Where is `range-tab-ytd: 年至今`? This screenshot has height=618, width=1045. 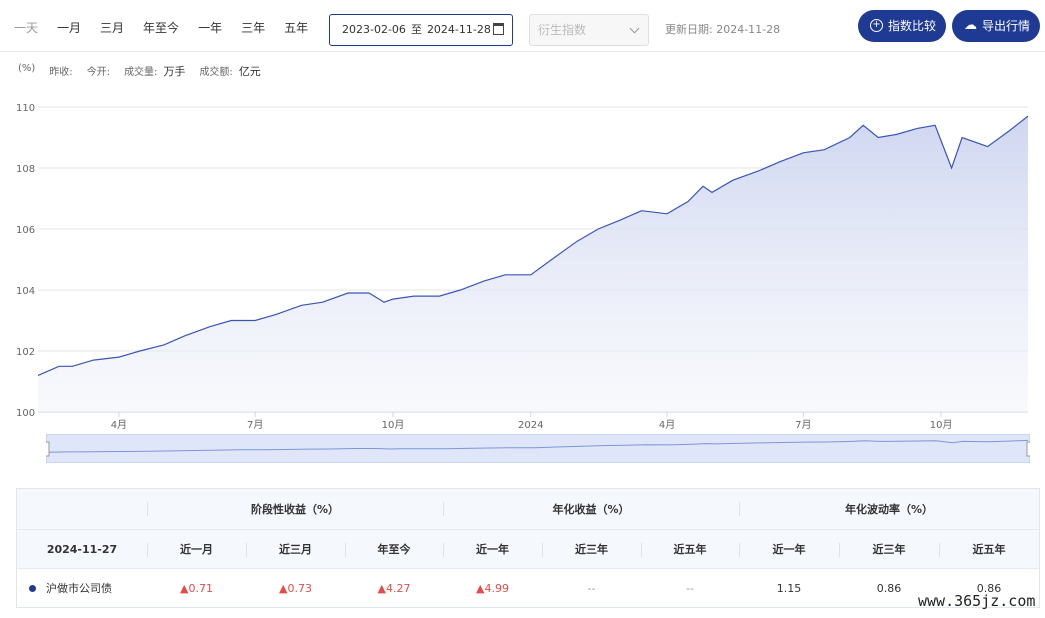
range-tab-ytd: 年至今 is located at coordinates (161, 28).